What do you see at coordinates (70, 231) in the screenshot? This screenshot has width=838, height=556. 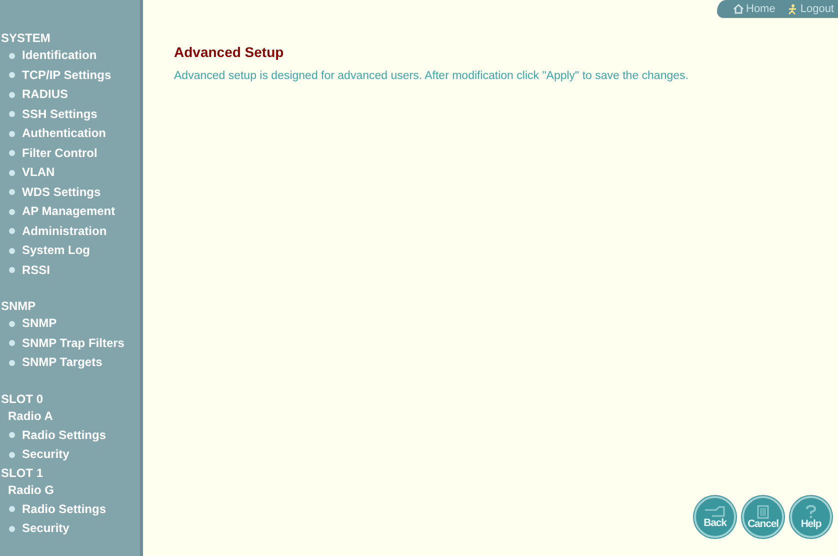 I see `sidebar-link: Administration` at bounding box center [70, 231].